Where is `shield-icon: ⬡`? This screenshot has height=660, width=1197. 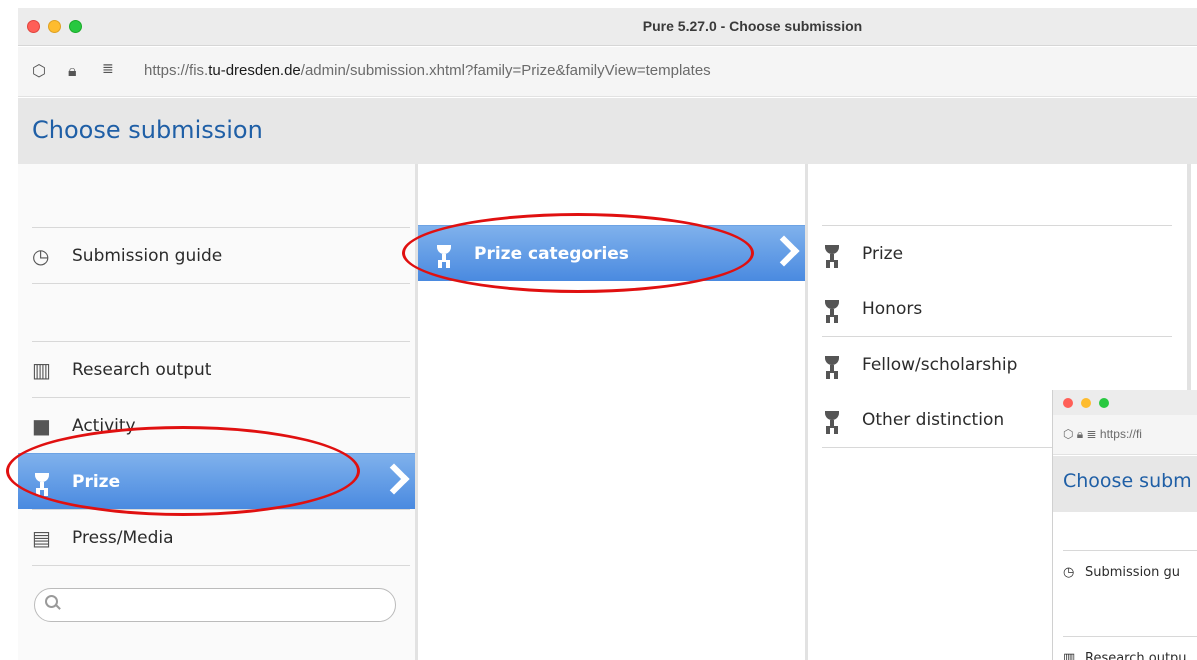
shield-icon: ⬡ is located at coordinates (39, 70).